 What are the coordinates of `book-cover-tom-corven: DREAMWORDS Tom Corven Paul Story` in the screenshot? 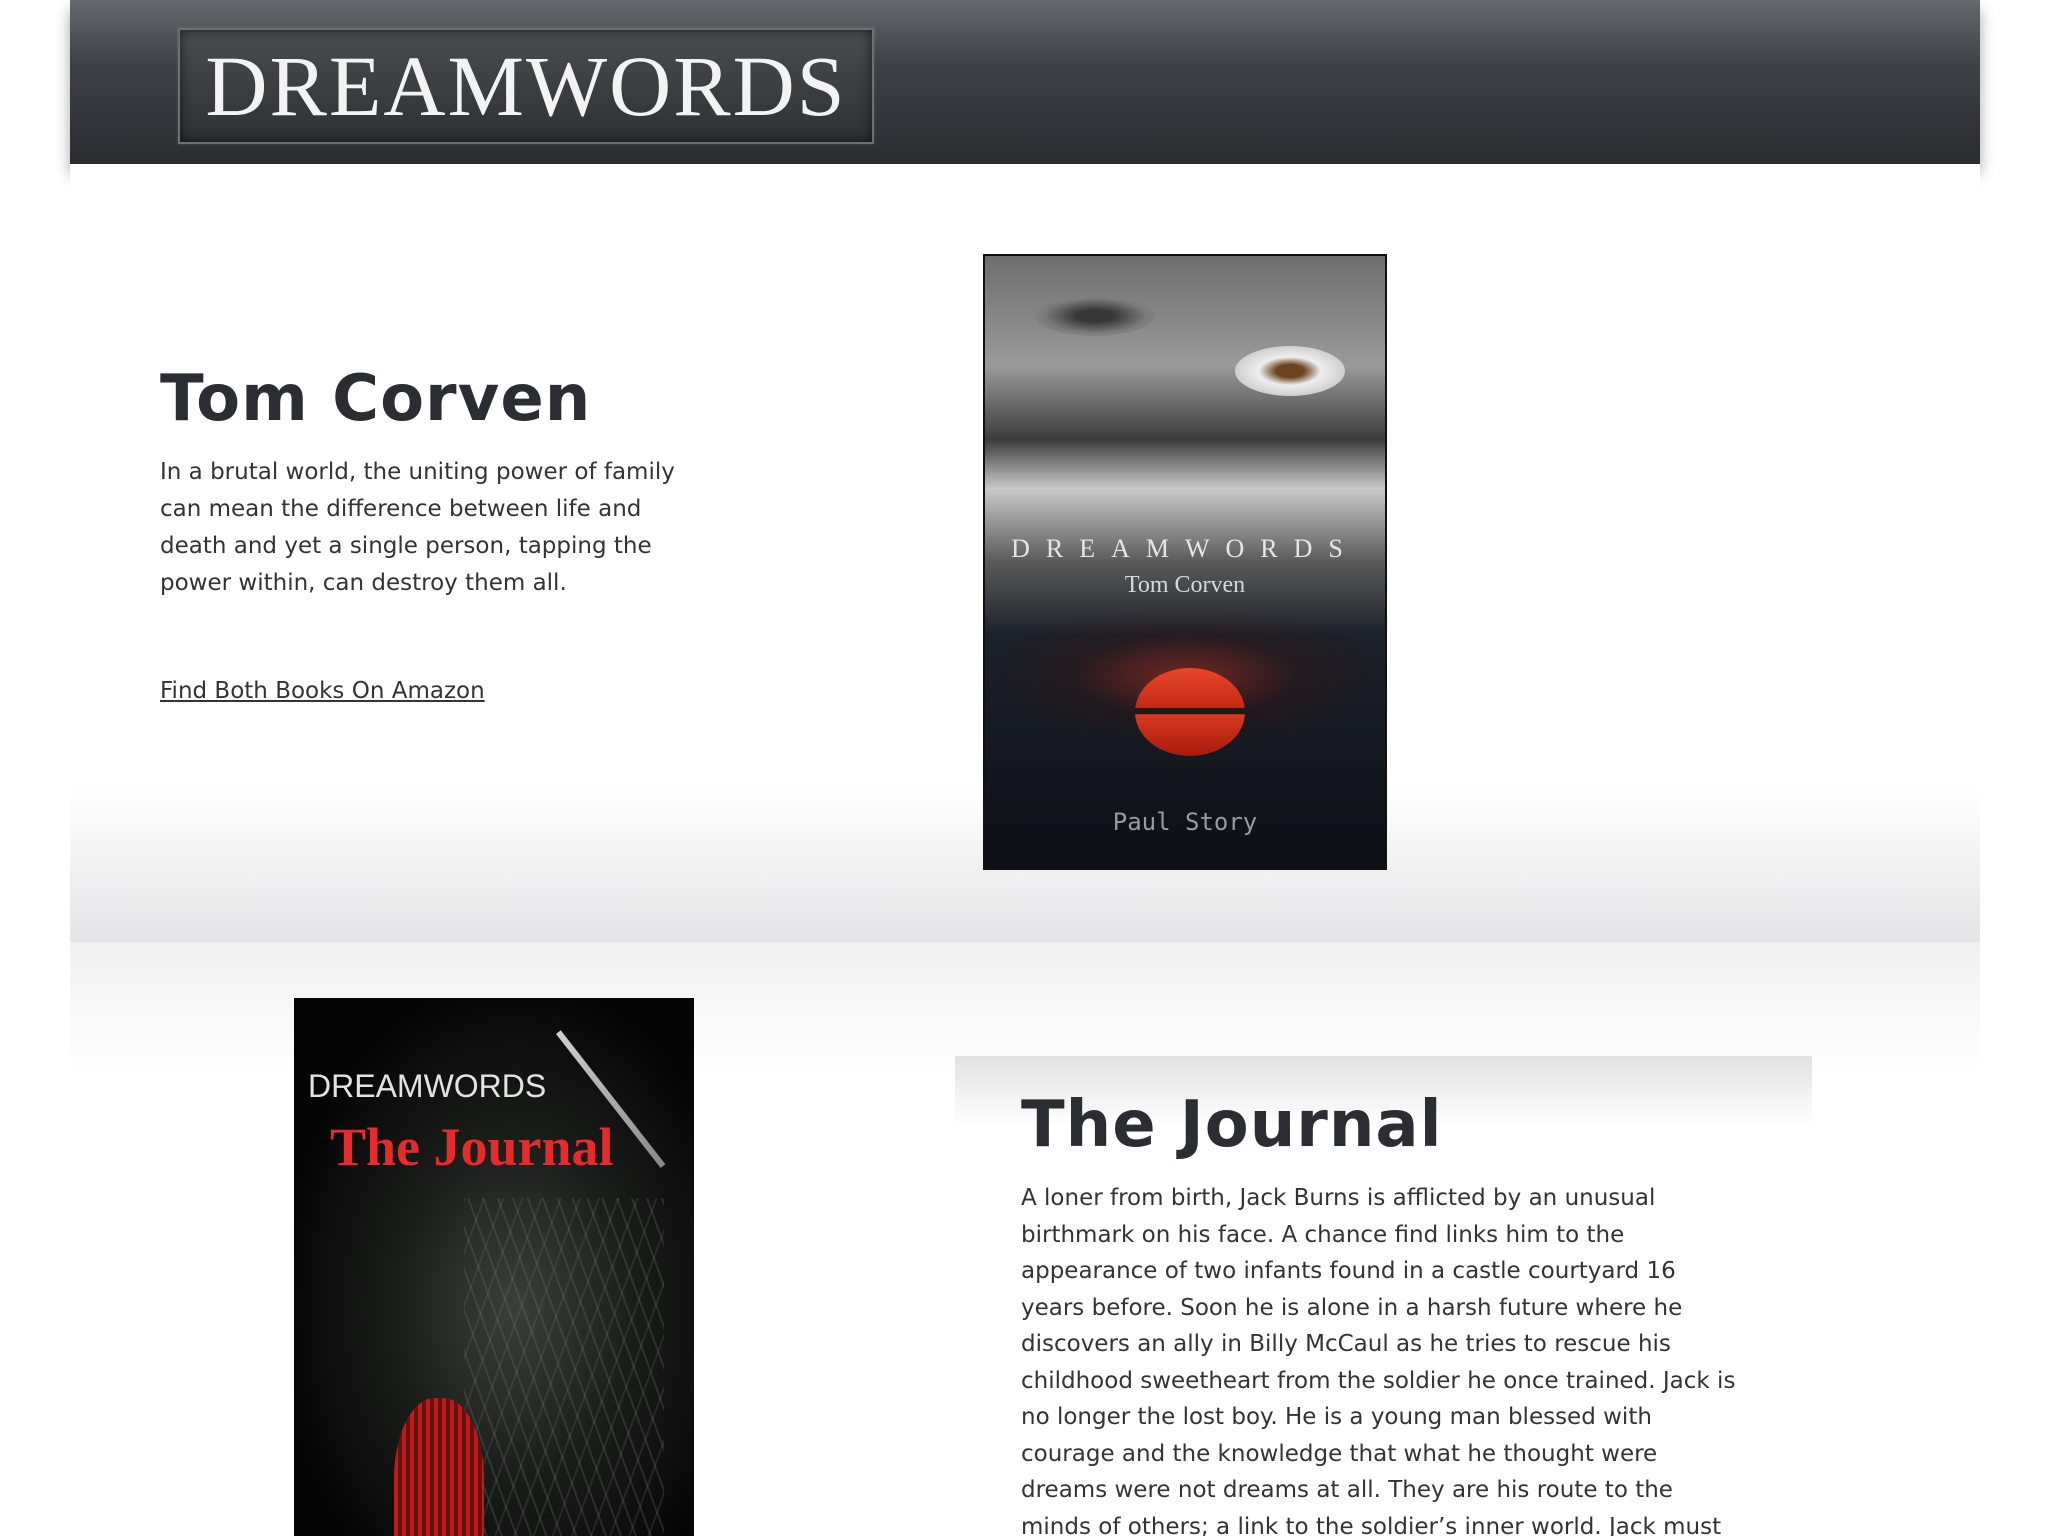 It's located at (1185, 562).